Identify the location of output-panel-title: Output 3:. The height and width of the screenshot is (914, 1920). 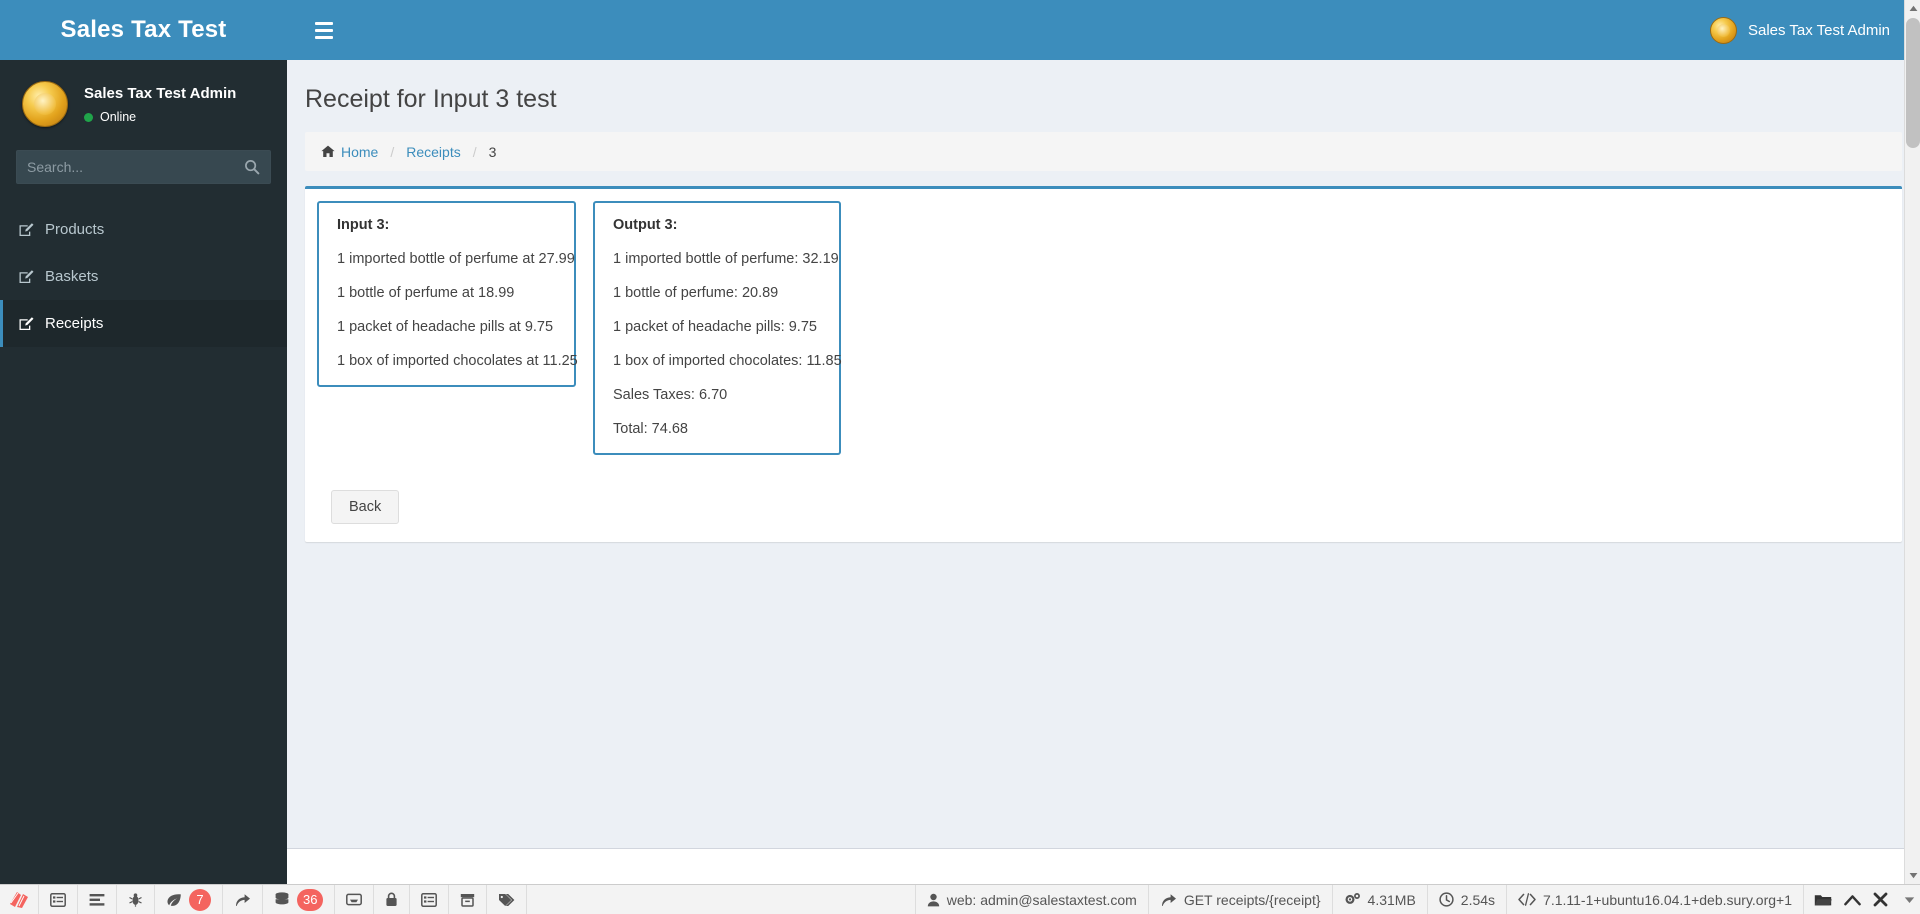
(645, 225).